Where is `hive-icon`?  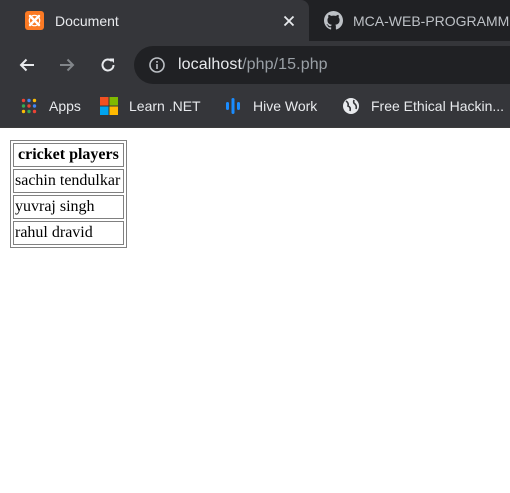 hive-icon is located at coordinates (233, 106).